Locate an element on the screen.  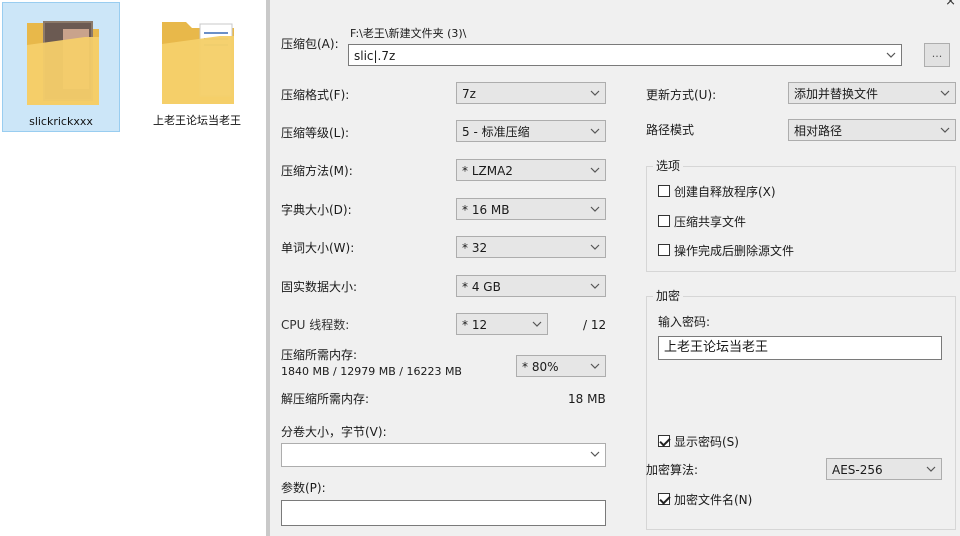
update-mode-select: 添加并替换文件 is located at coordinates (872, 93).